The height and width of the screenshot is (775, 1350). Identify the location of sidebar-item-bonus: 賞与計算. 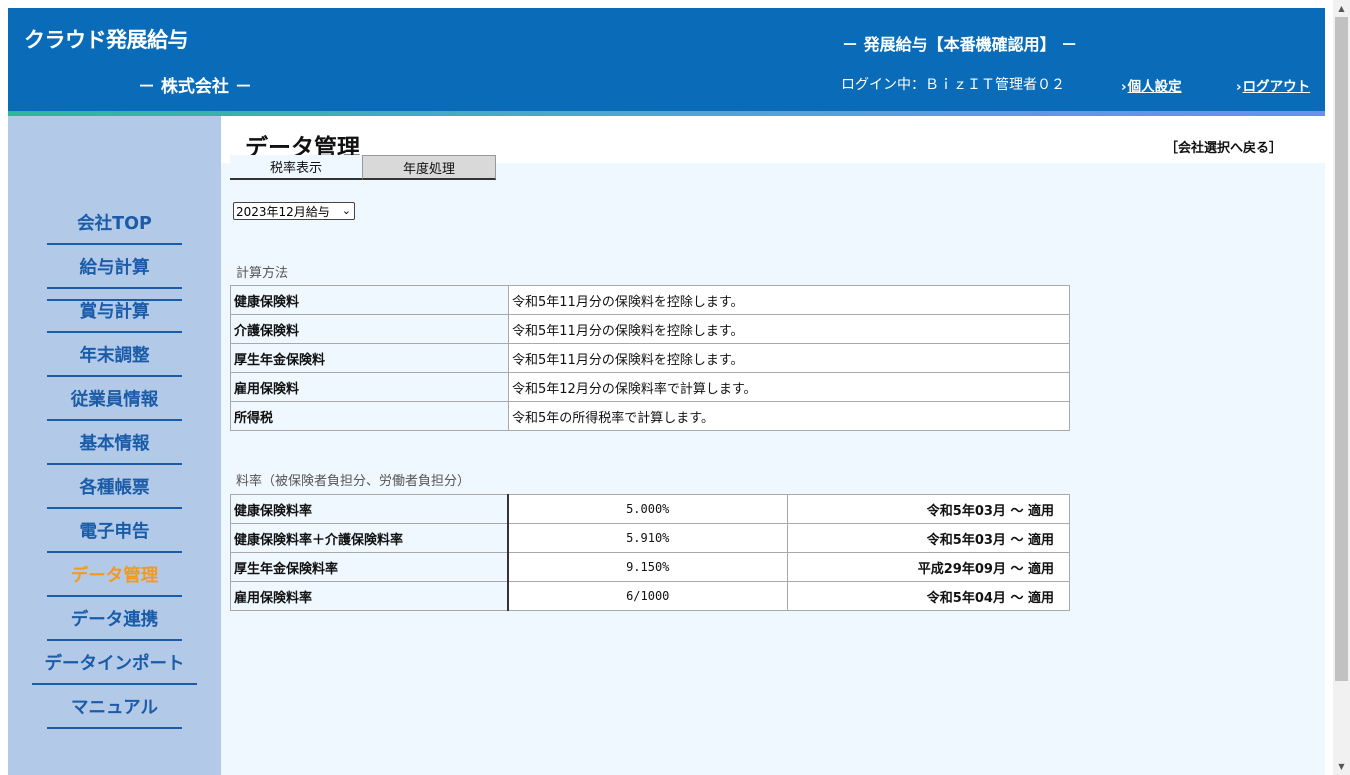
(114, 311).